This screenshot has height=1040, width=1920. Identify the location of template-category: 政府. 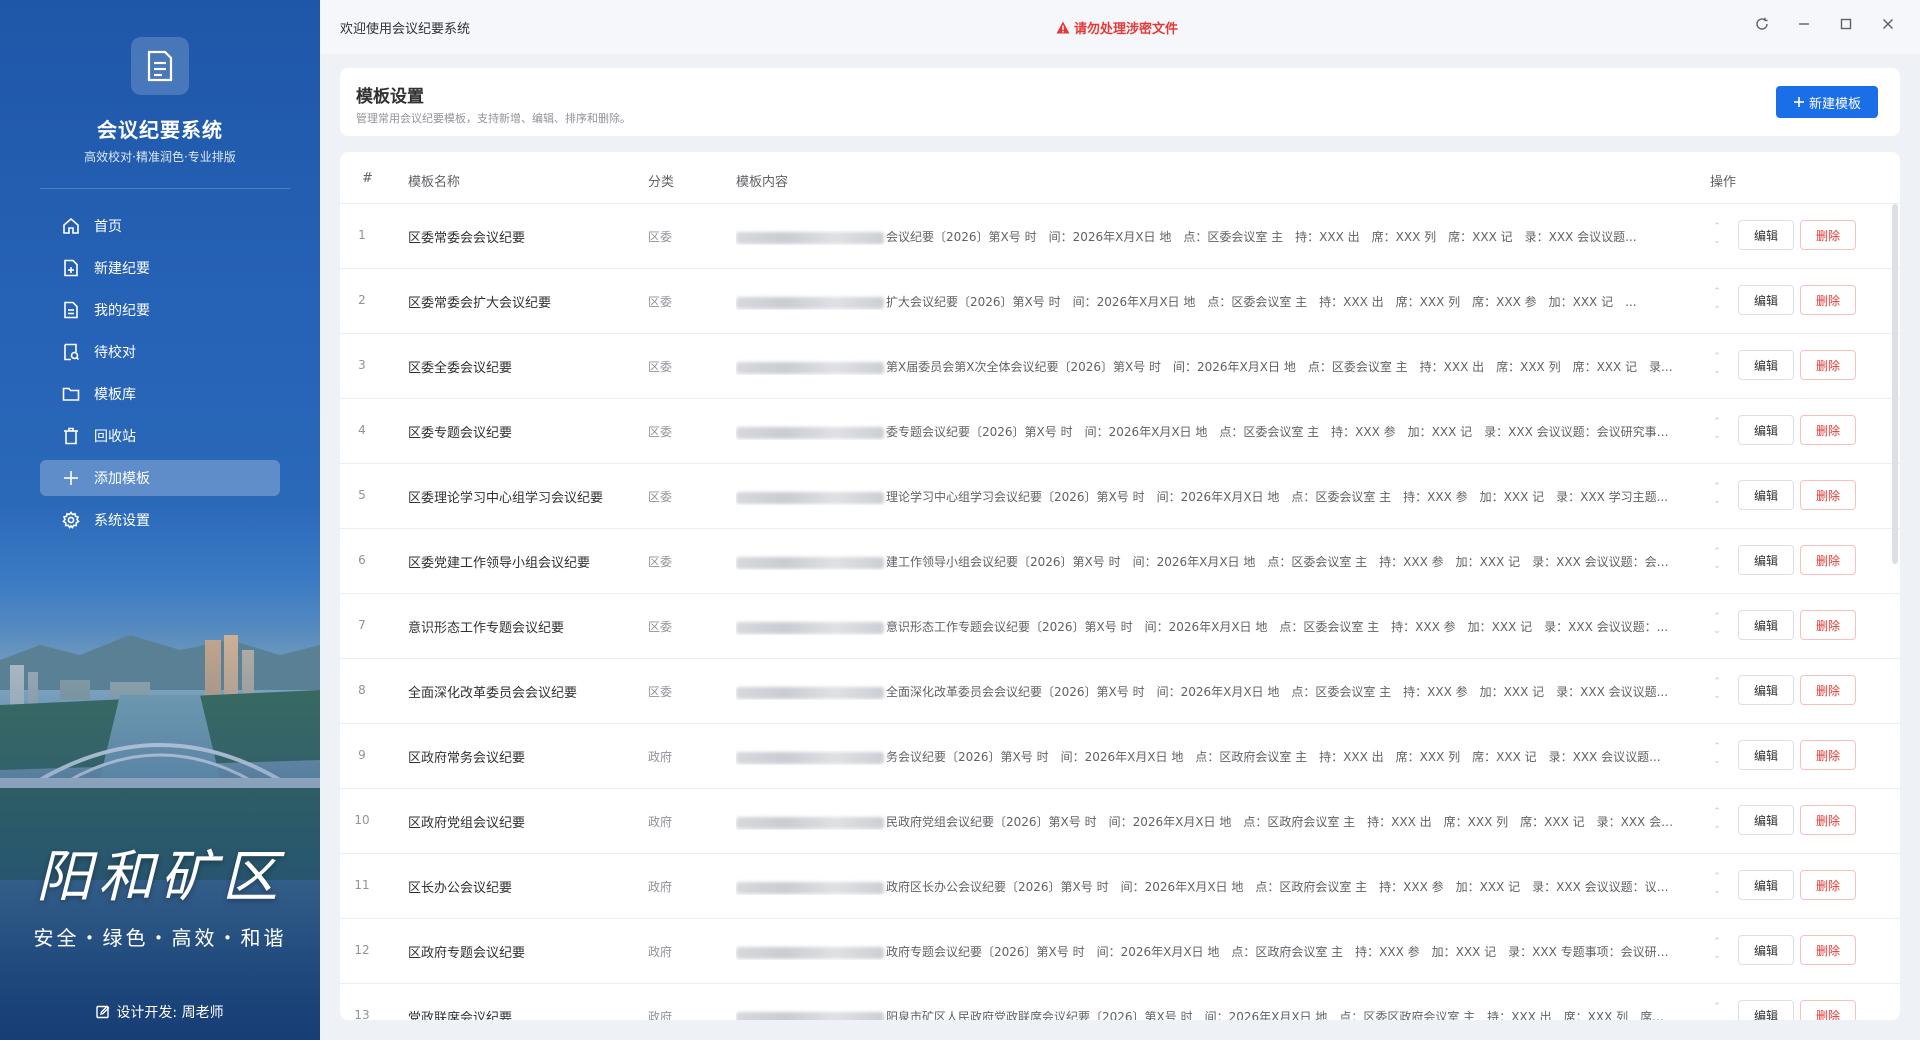
(660, 952).